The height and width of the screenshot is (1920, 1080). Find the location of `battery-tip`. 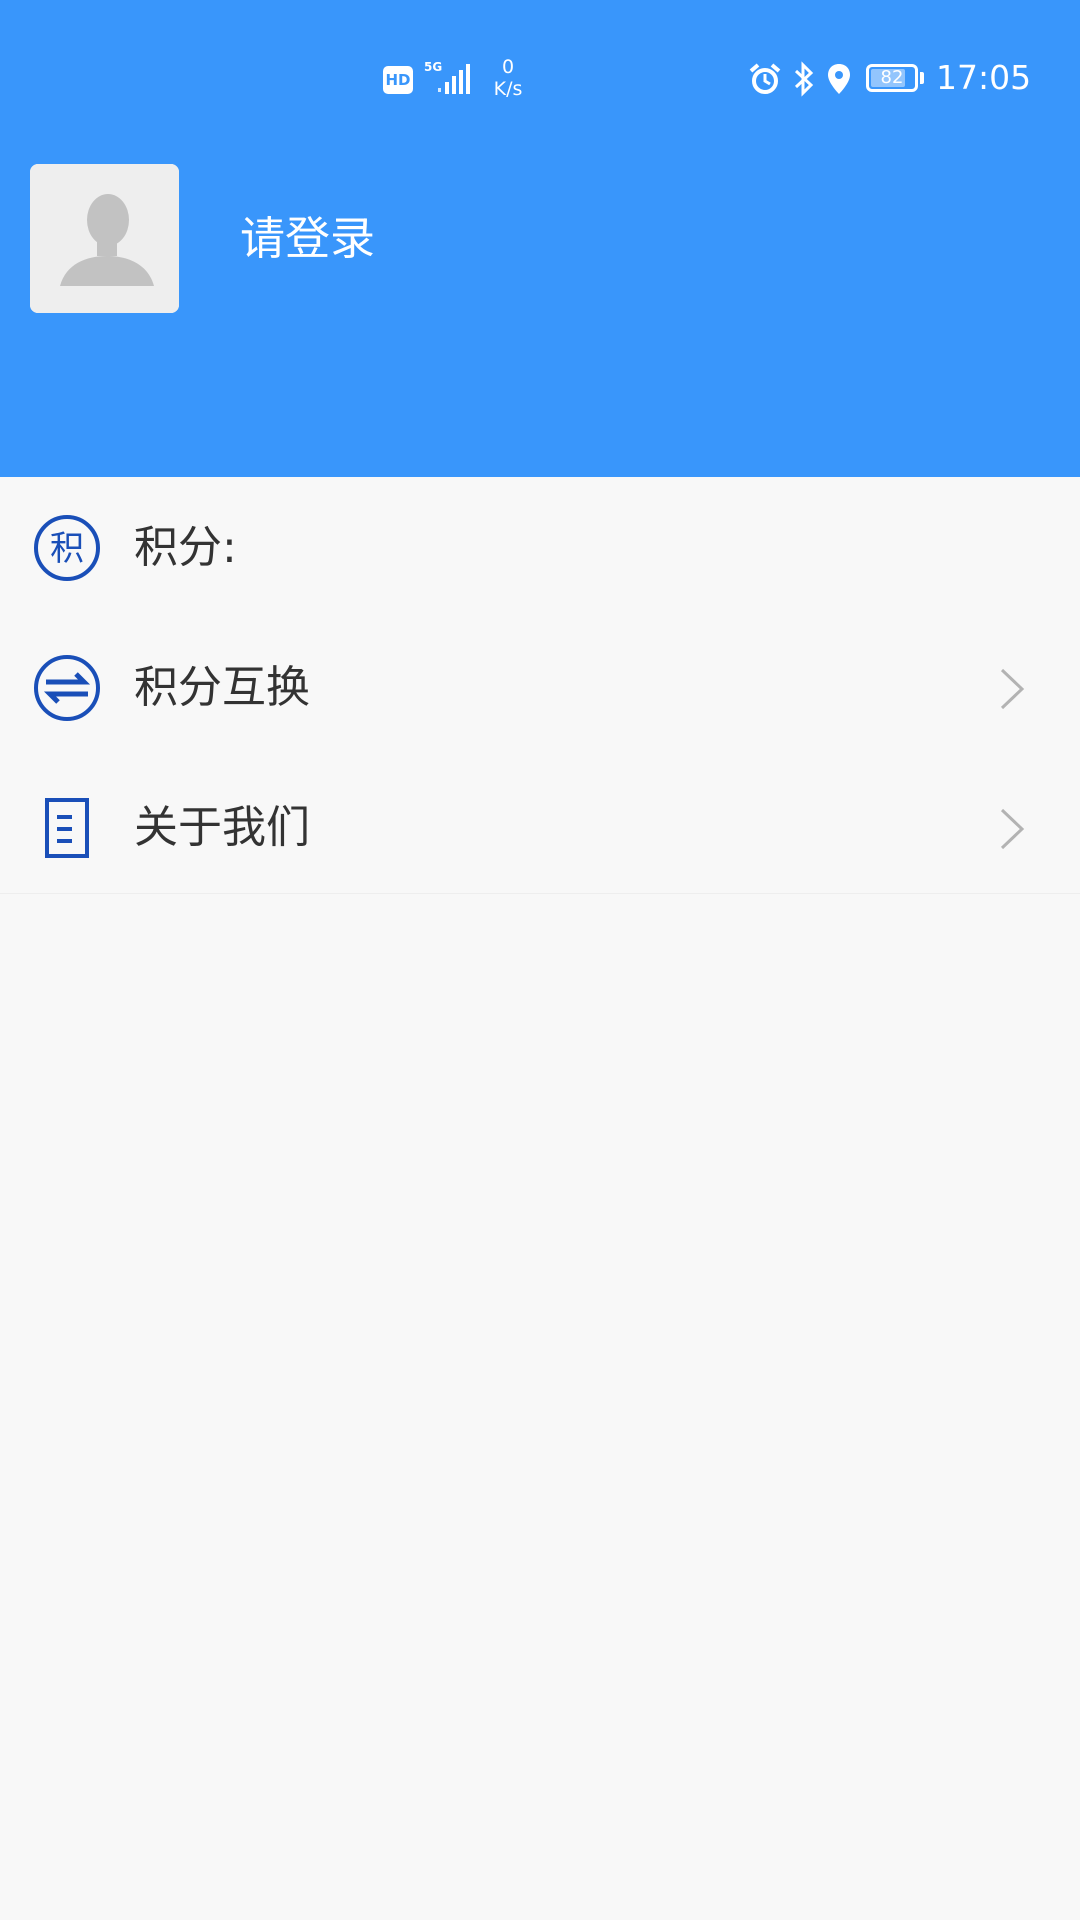

battery-tip is located at coordinates (922, 78).